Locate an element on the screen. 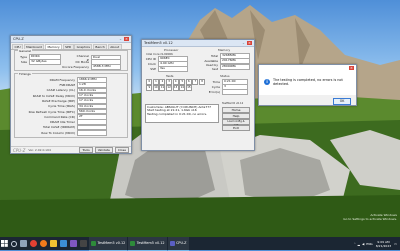 Image resolution: width=400 pixels, height=251 pixels. taskbar-item-testmem-2: TestMem5 v0.12 is located at coordinates (147, 243).